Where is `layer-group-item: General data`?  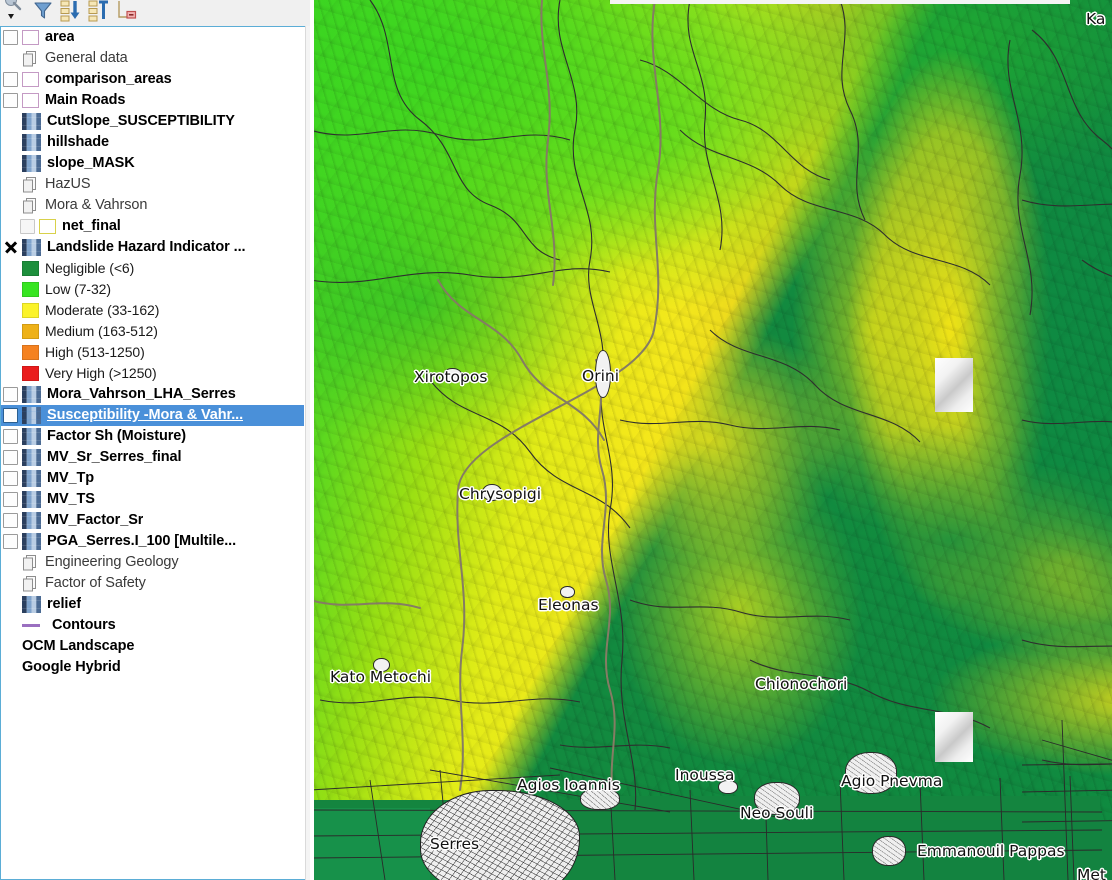
layer-group-item: General data is located at coordinates (152, 58).